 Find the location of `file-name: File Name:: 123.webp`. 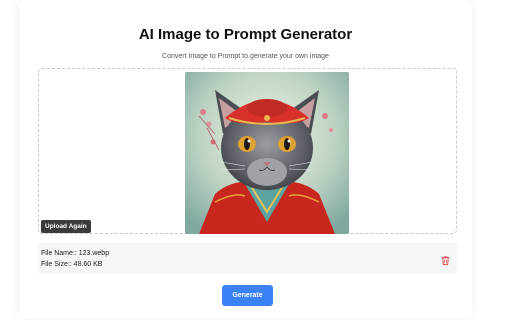

file-name: File Name:: 123.webp is located at coordinates (75, 253).